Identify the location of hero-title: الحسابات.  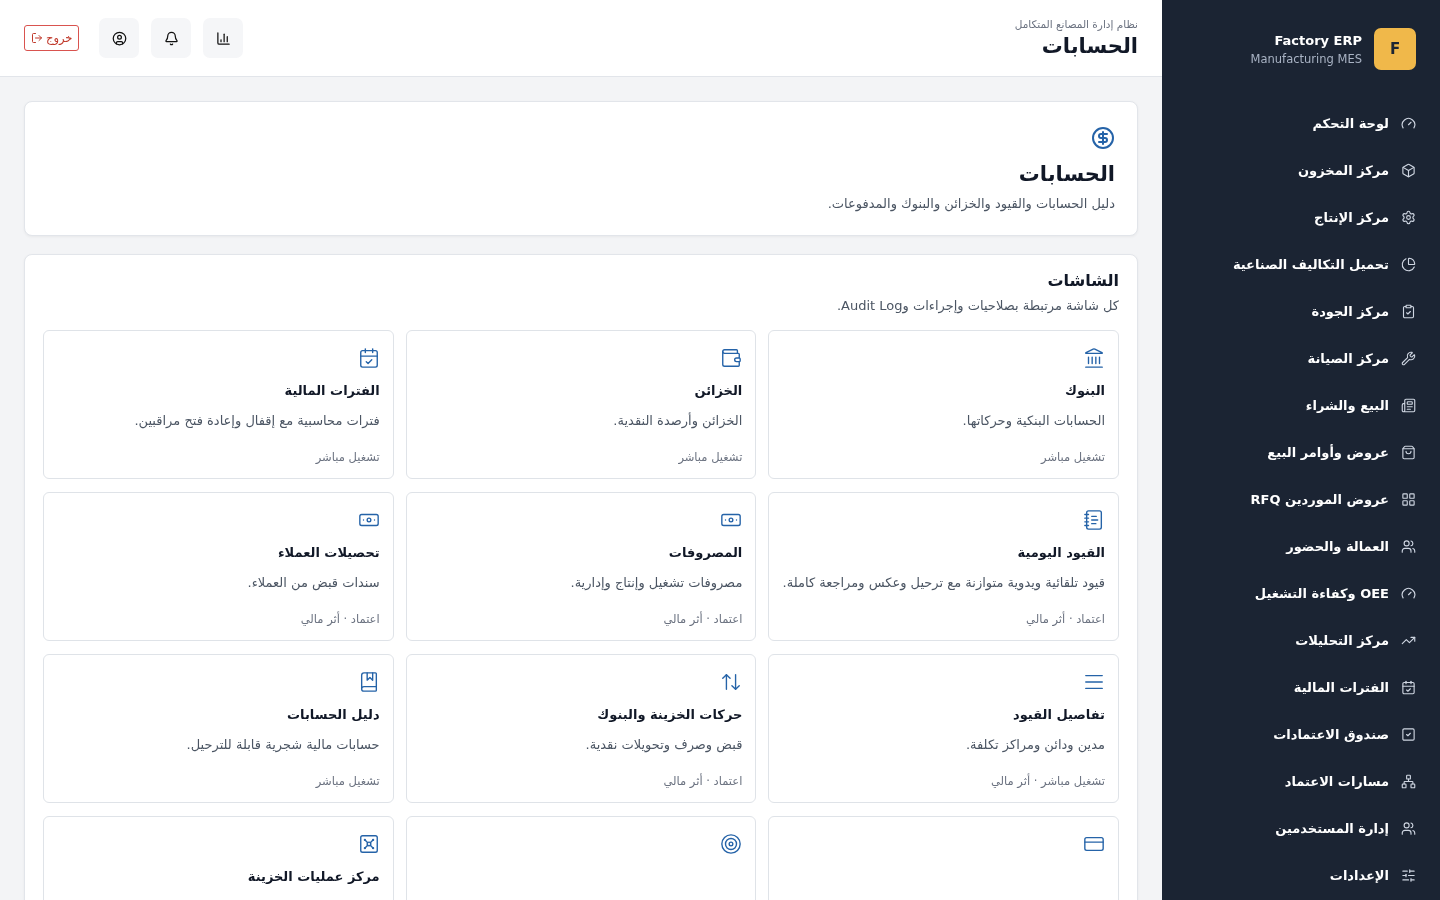
(1066, 174).